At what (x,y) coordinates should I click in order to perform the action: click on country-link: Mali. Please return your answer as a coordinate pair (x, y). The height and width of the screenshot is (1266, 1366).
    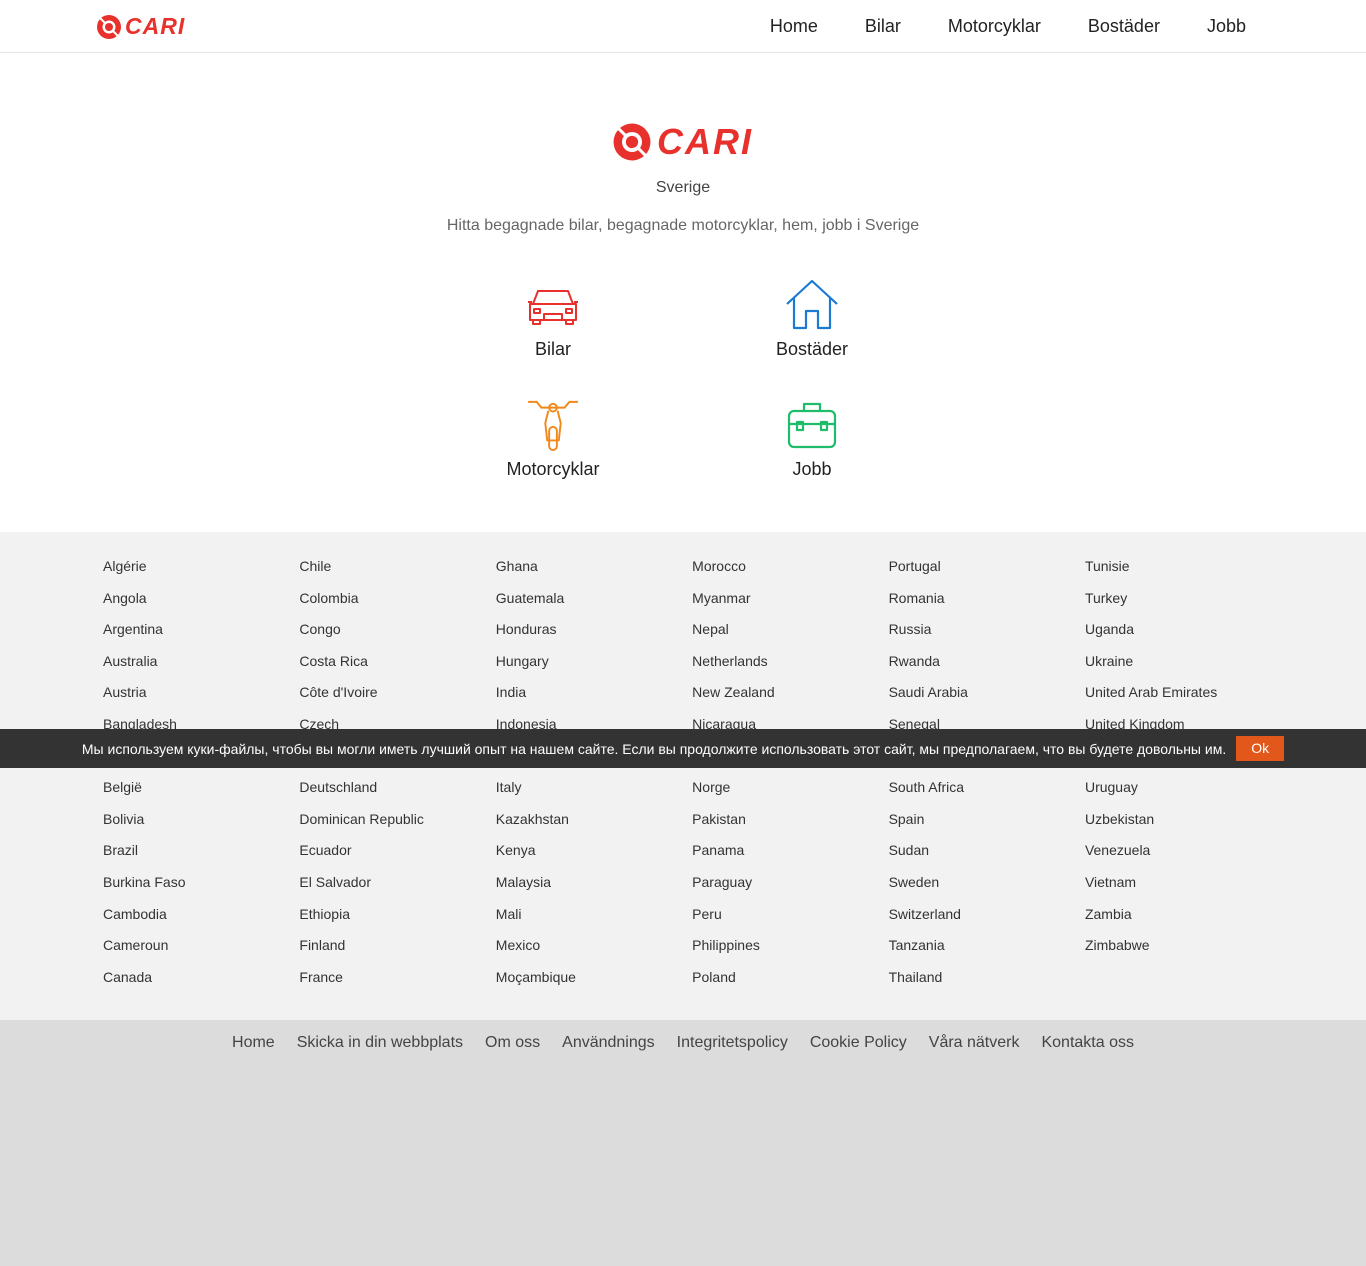
    Looking at the image, I should click on (594, 920).